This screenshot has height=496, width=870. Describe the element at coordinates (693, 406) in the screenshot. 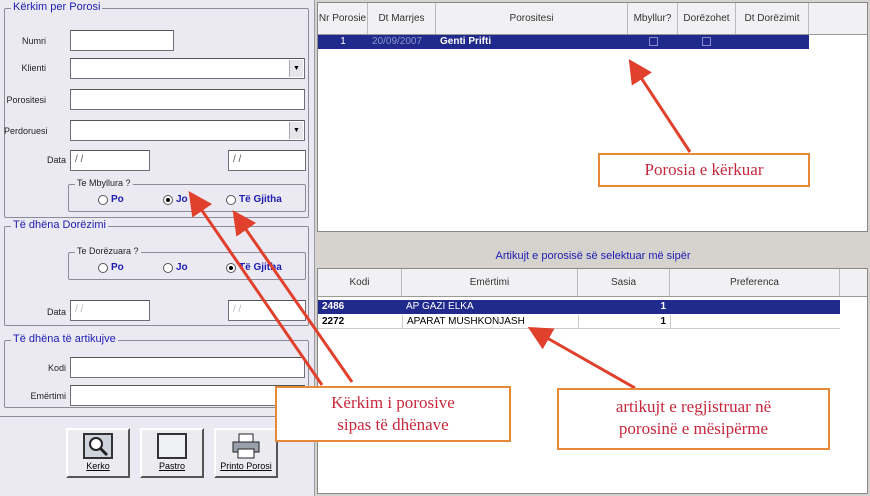

I see `callout-articles-line1: artikujt e regjistruar në` at that location.